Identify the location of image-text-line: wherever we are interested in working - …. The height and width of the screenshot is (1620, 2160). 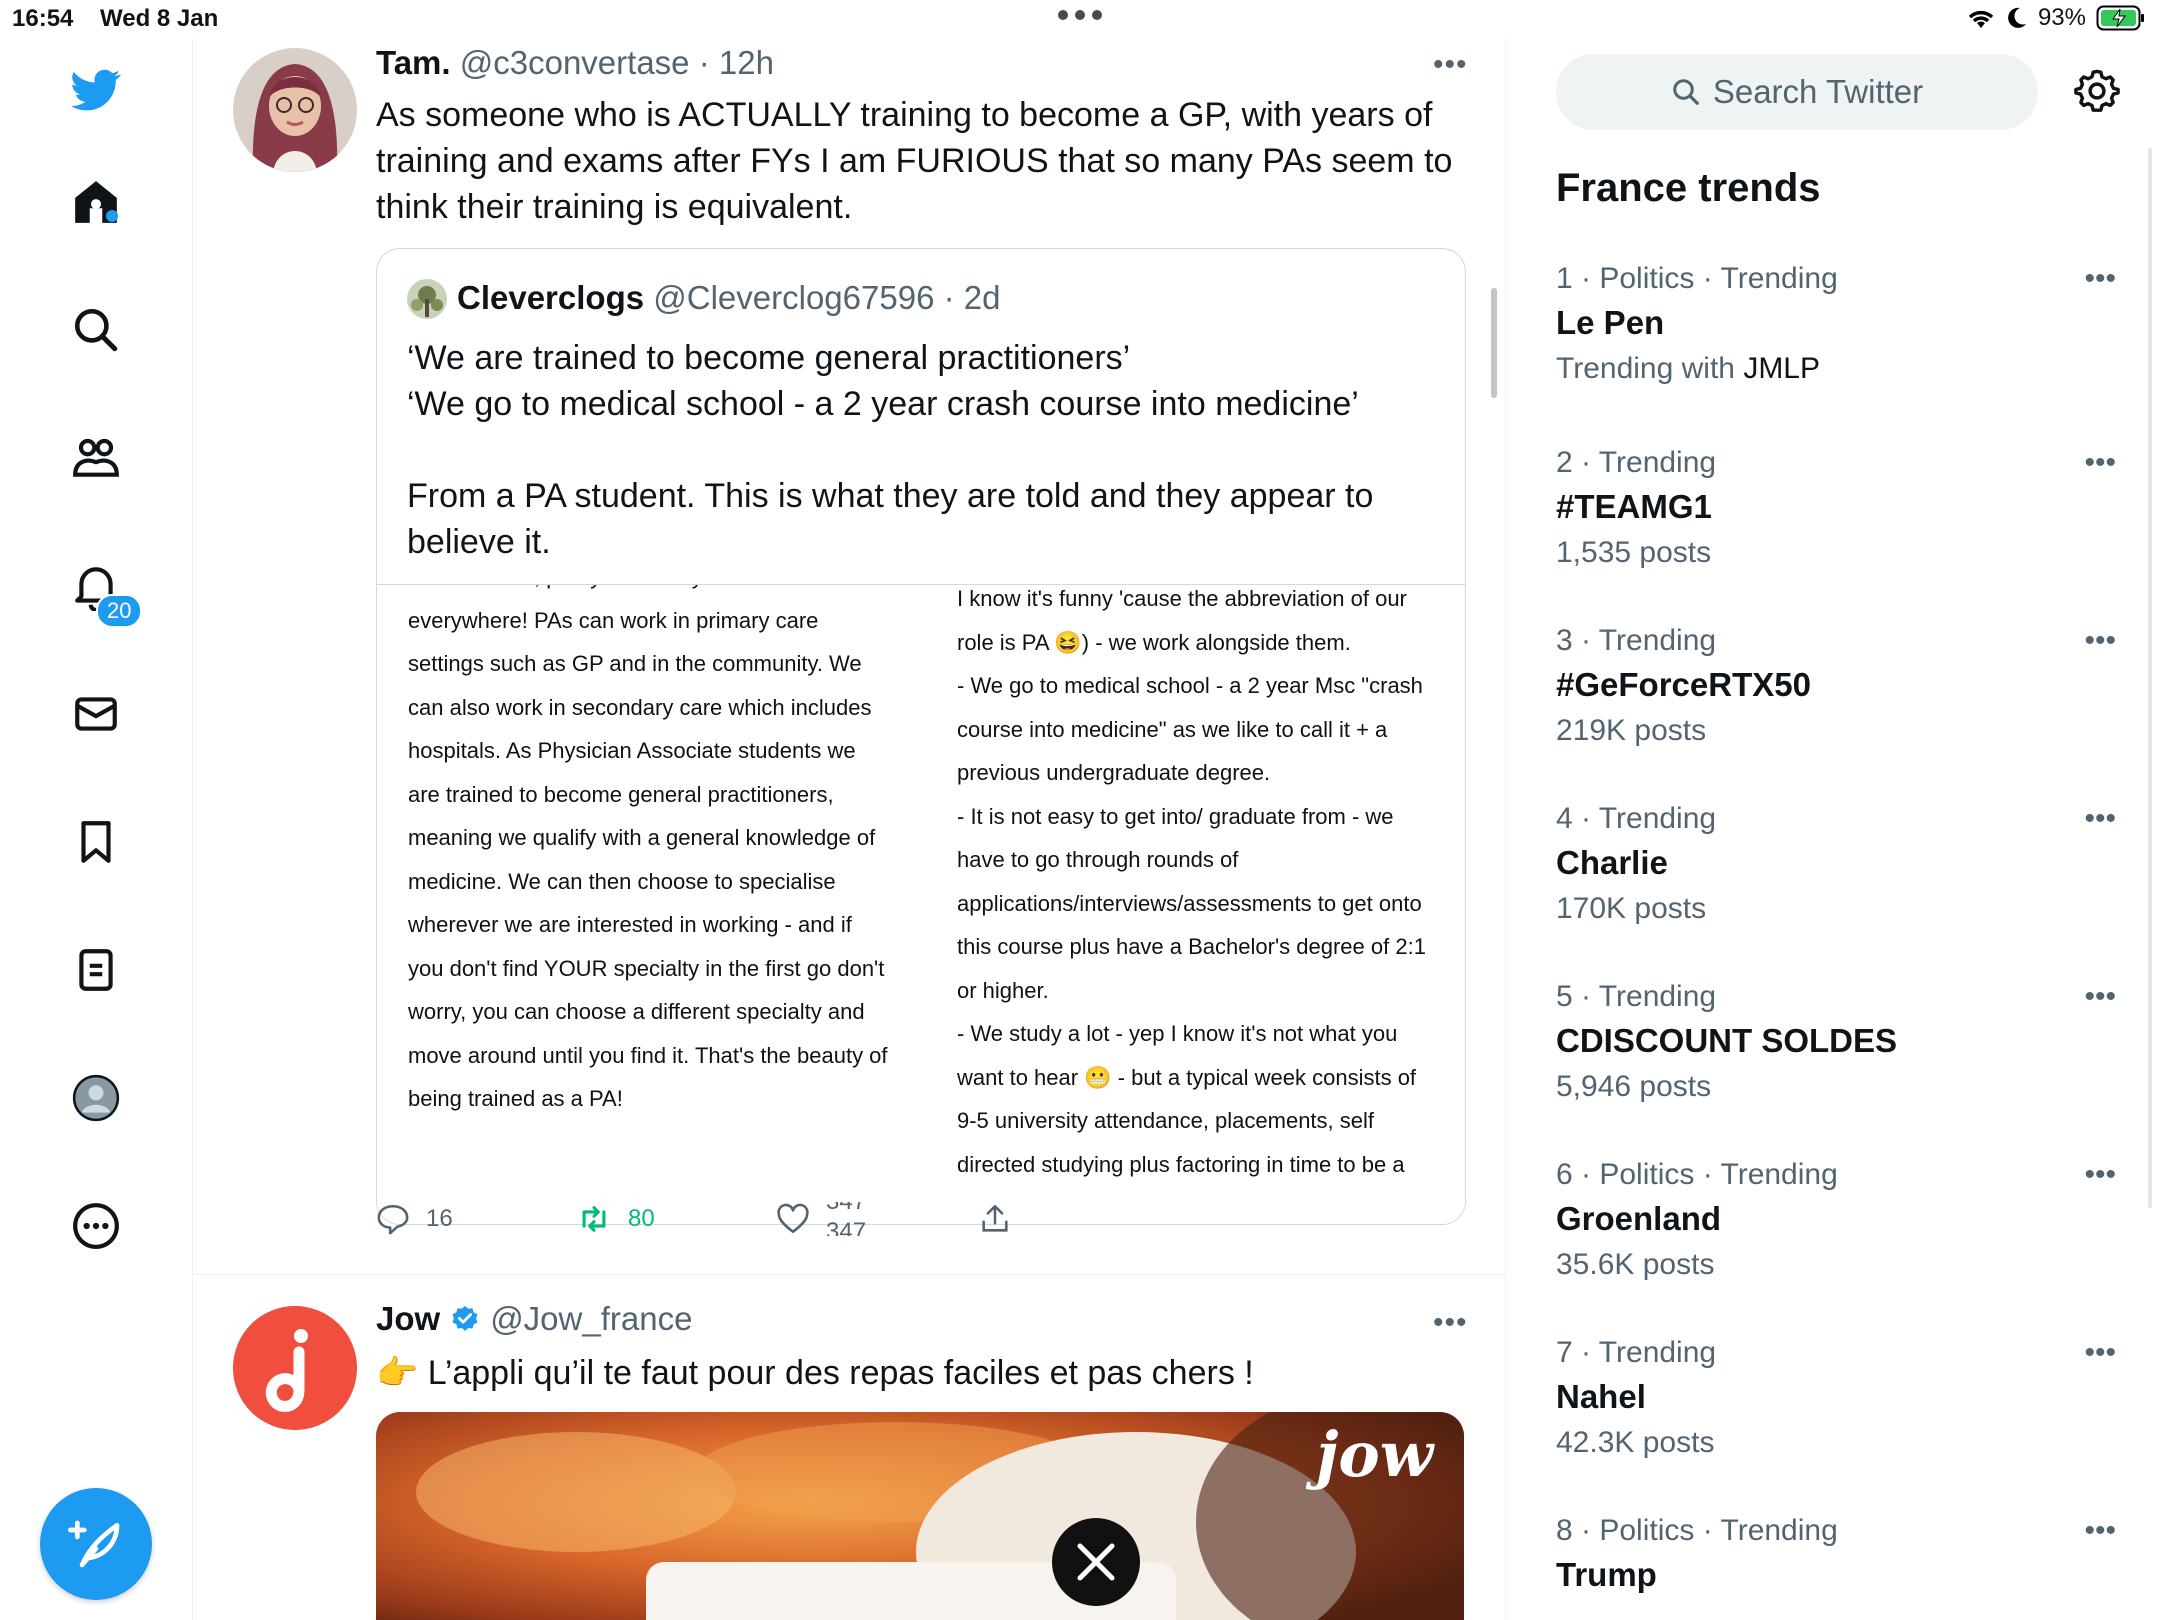
(630, 924).